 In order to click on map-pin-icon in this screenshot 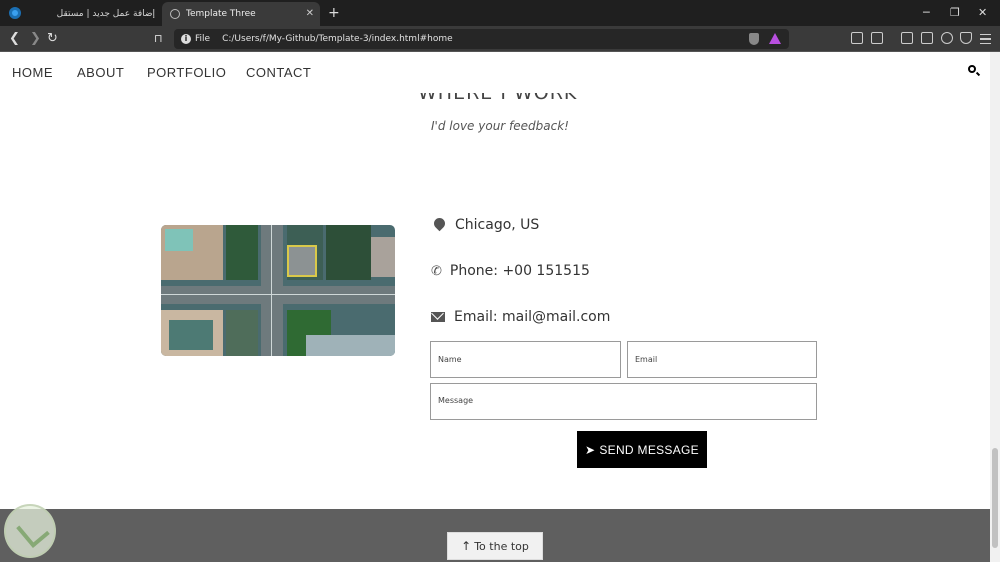, I will do `click(439, 223)`.